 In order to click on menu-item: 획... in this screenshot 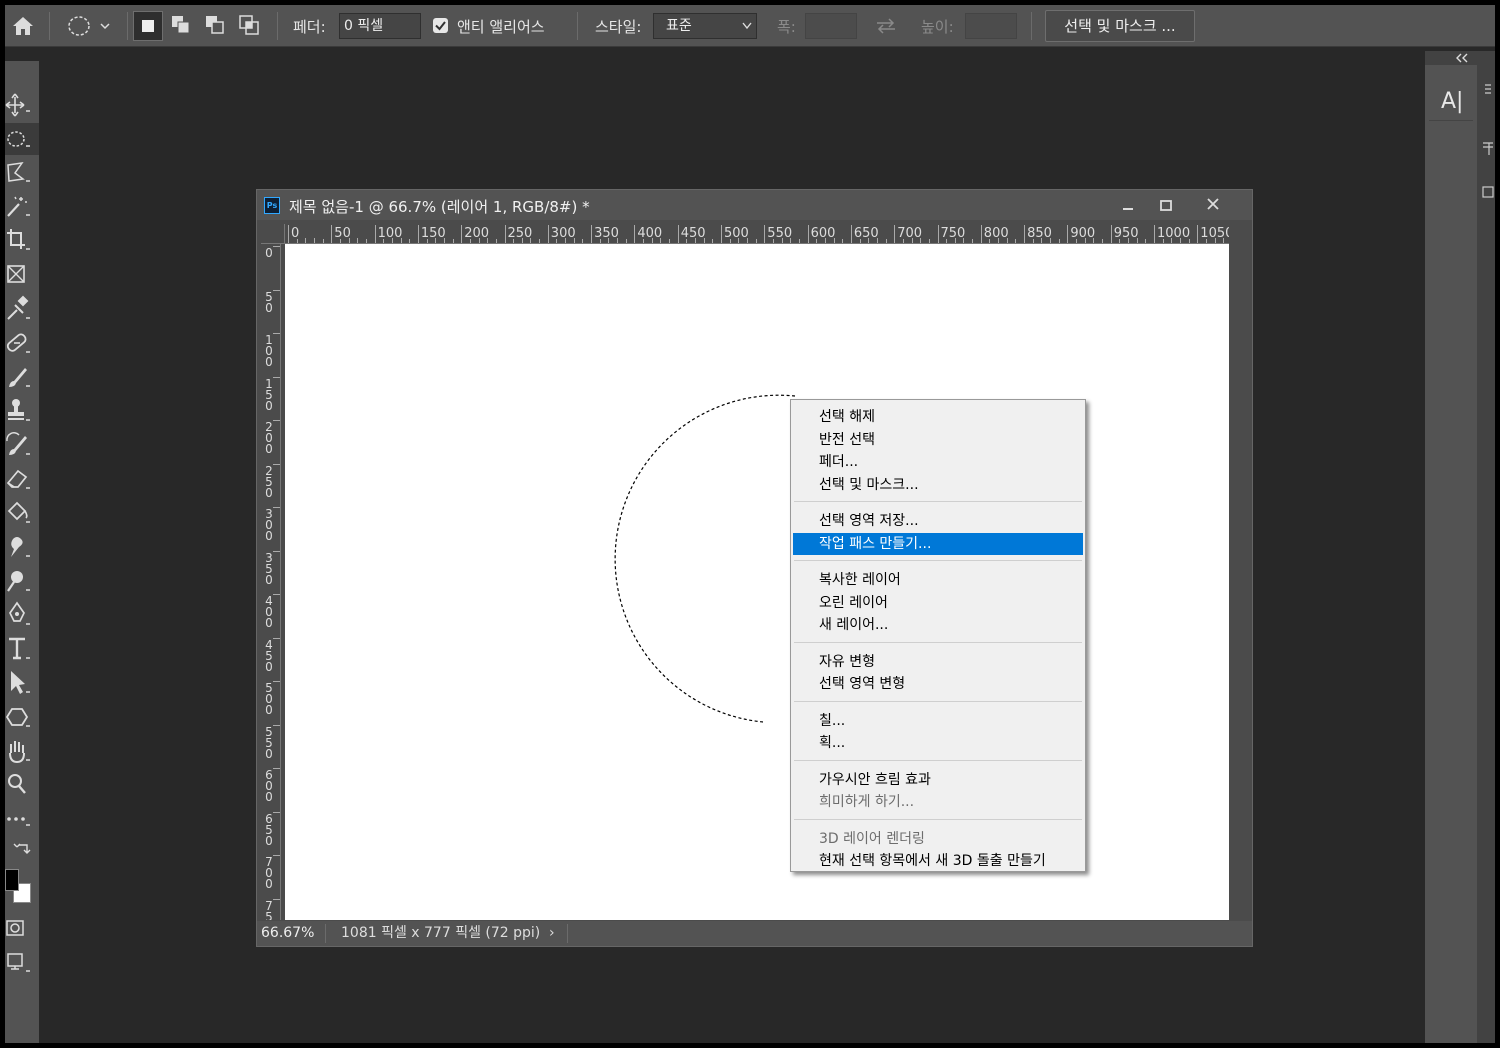, I will do `click(938, 743)`.